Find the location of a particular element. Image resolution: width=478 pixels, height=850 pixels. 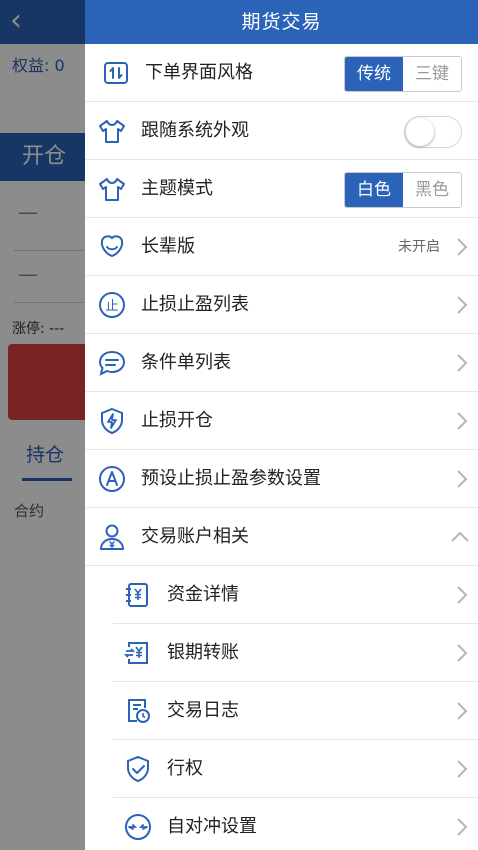

setting-follow-system: 跟随系统外观 is located at coordinates (281, 131).